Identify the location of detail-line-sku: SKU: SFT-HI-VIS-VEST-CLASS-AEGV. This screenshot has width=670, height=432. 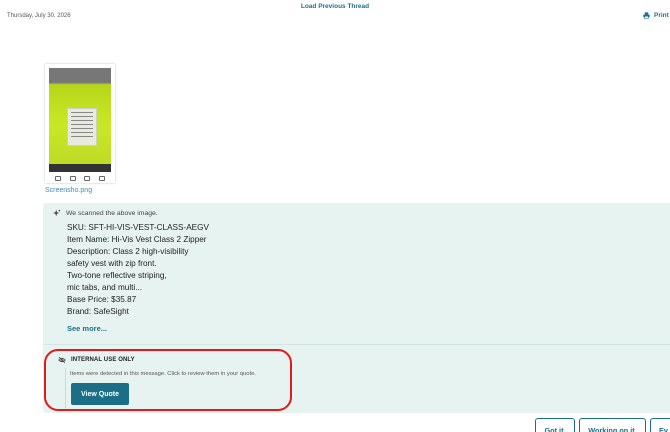
(138, 227).